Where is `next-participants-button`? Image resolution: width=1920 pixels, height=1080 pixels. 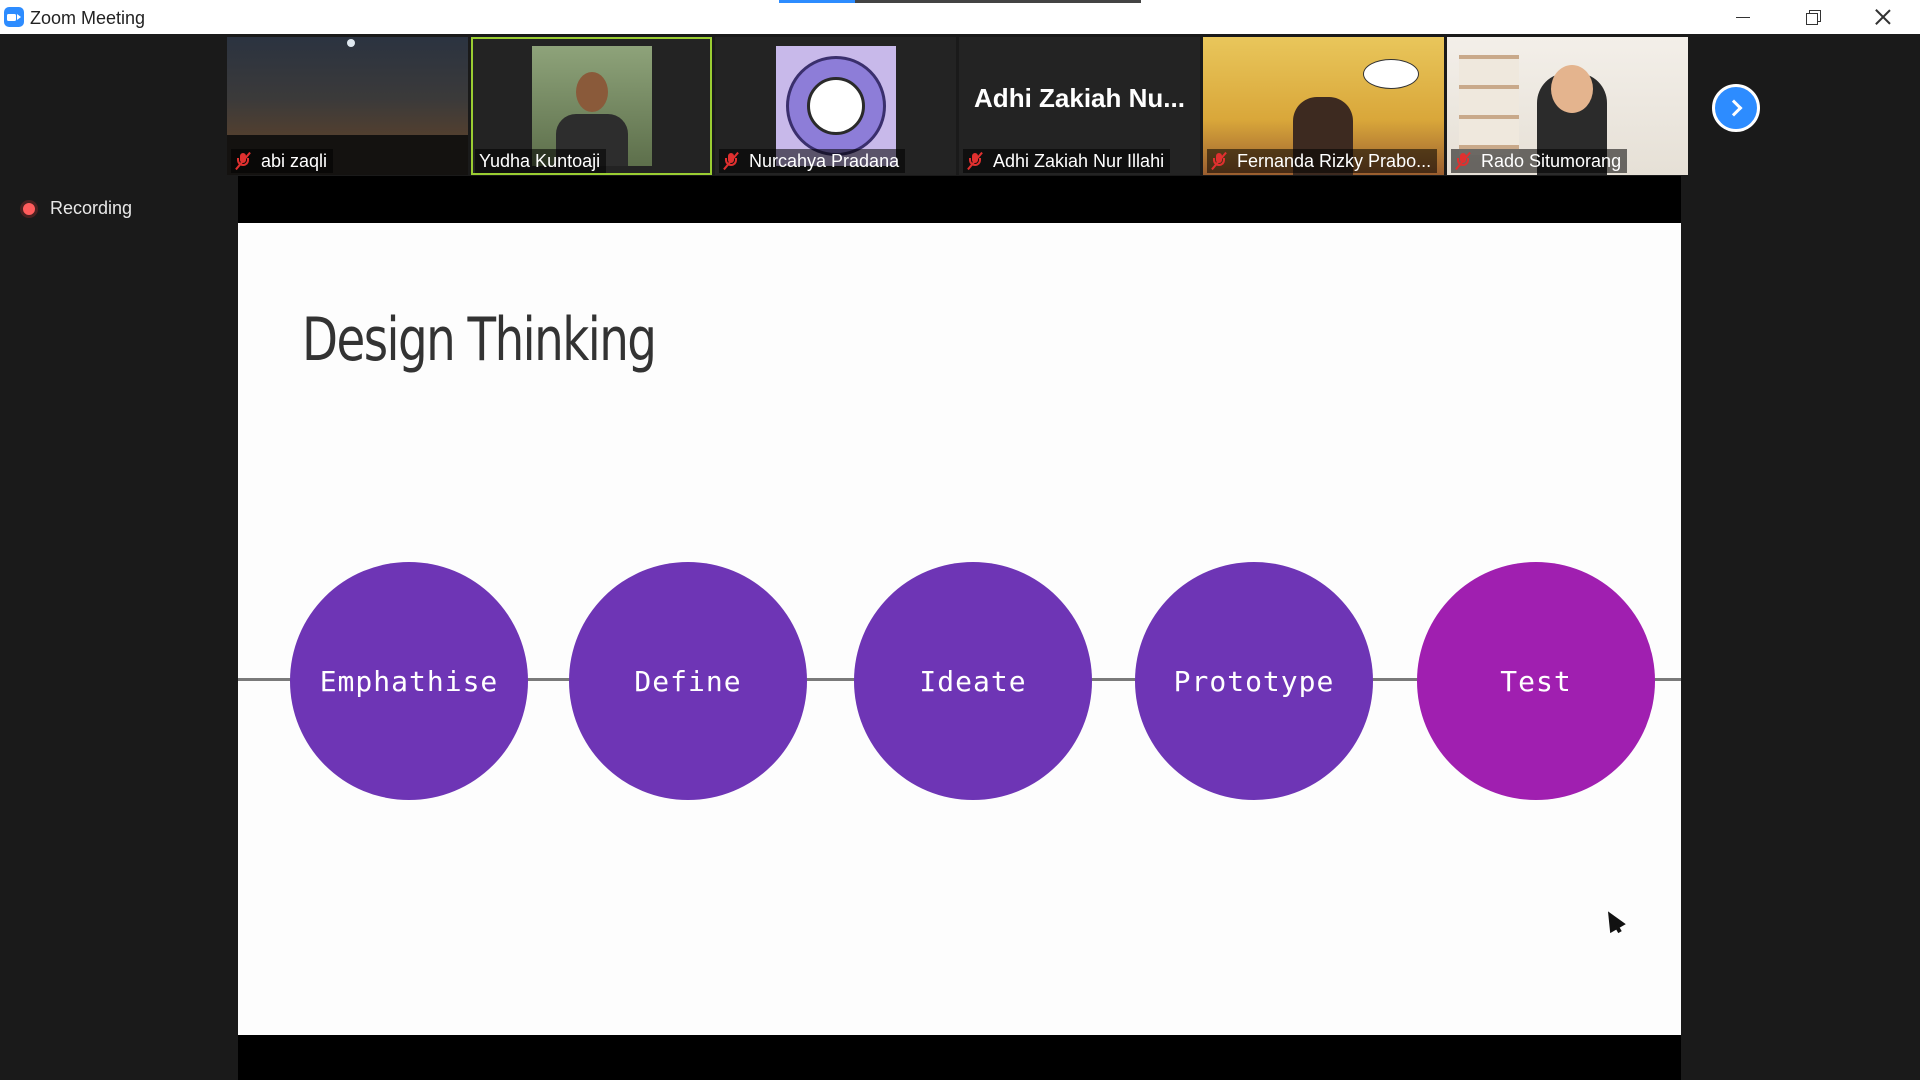
next-participants-button is located at coordinates (1736, 108).